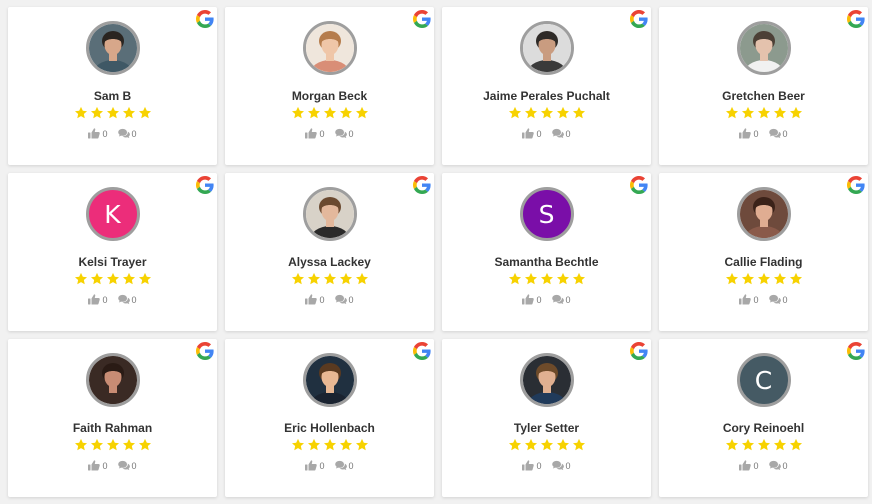  What do you see at coordinates (546, 418) in the screenshot?
I see `review-card: Tyler Setter 0 0` at bounding box center [546, 418].